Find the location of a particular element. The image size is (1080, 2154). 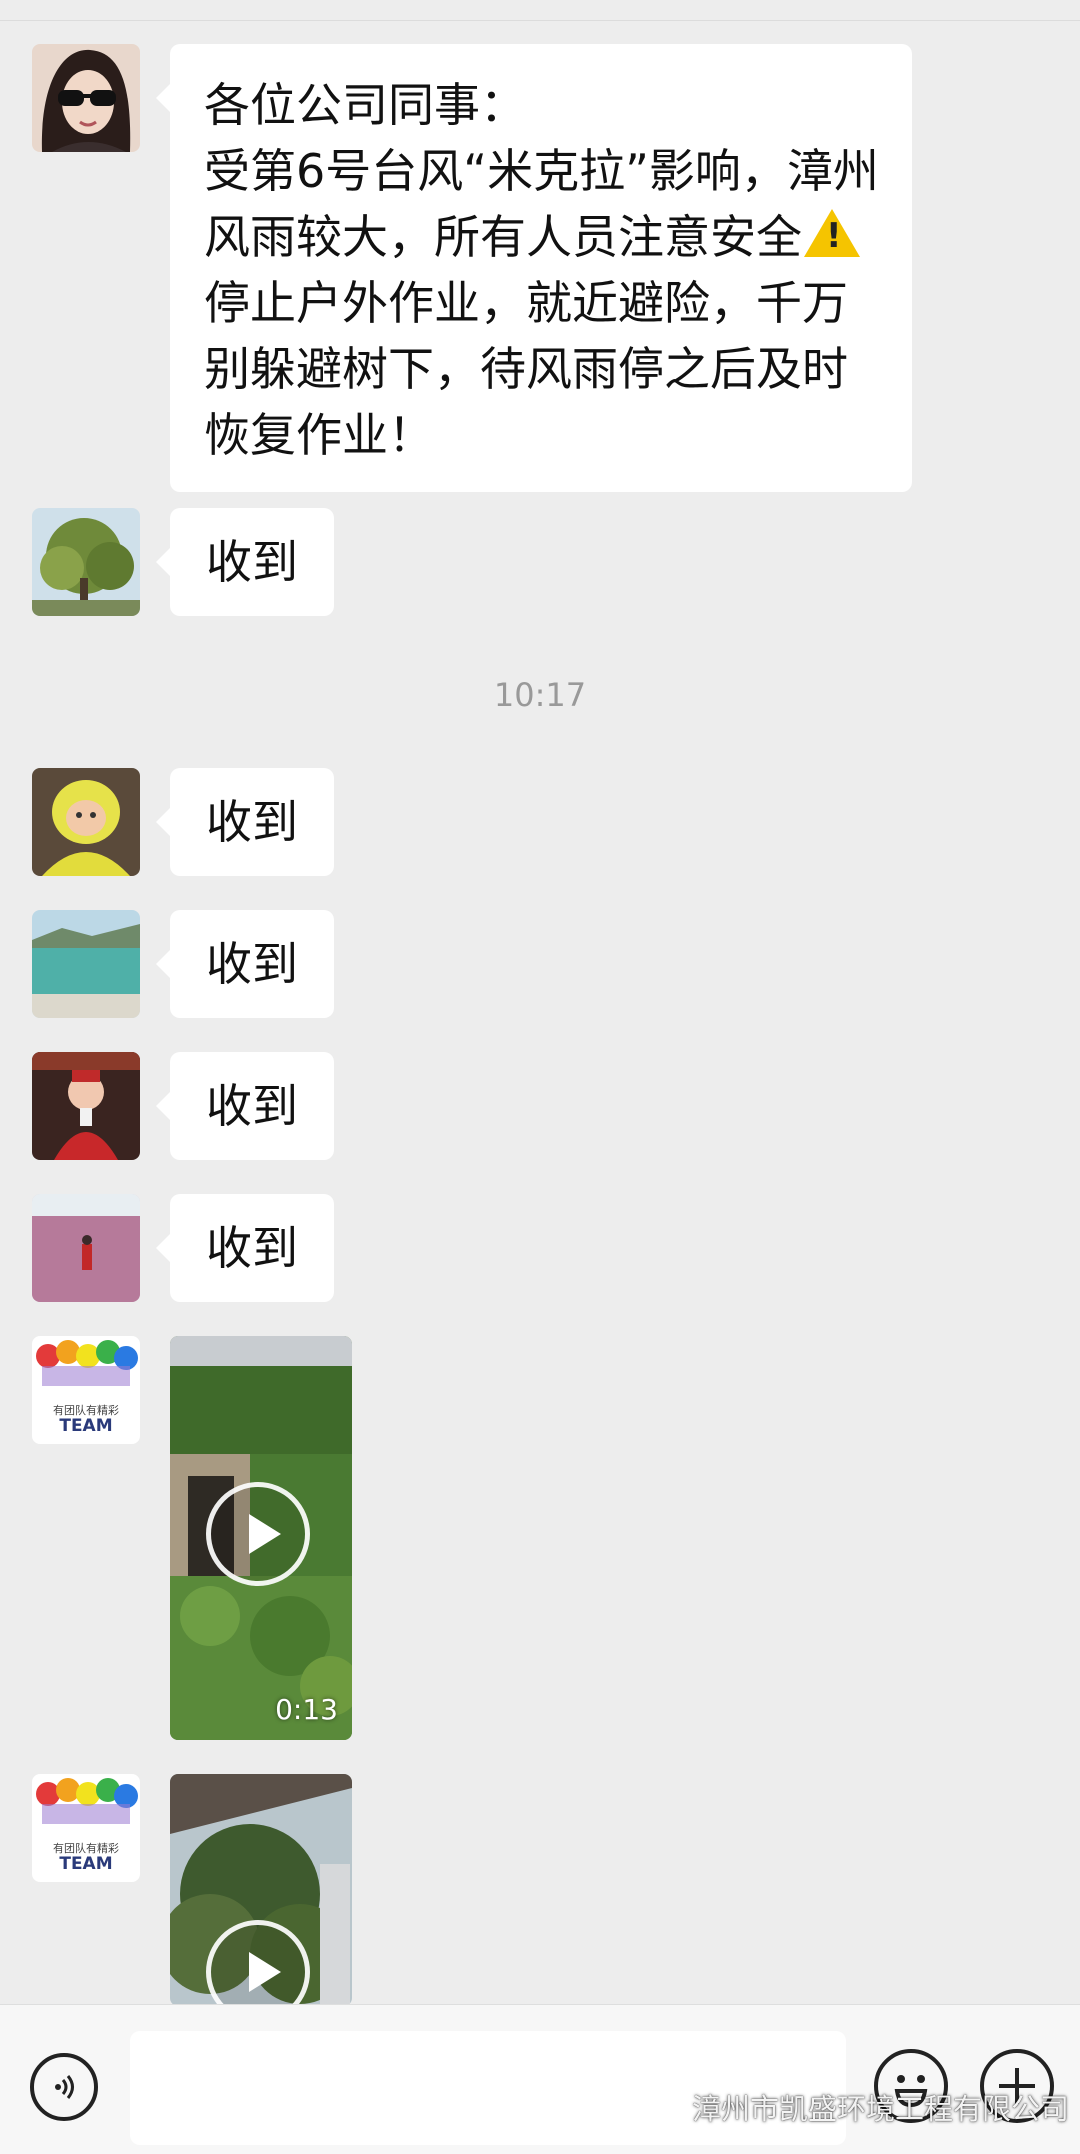

watermark: 漳州市凯盛环境工程有限公司 is located at coordinates (857, 2109).